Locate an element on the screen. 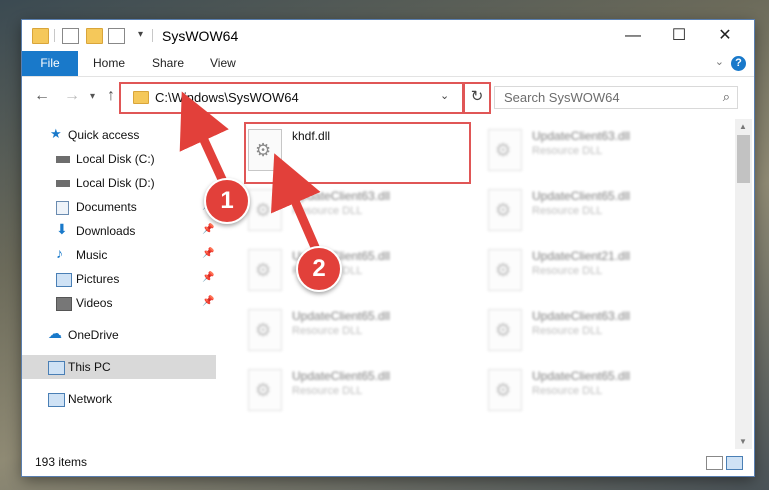  callout-badge-2: 2 is located at coordinates (319, 269).